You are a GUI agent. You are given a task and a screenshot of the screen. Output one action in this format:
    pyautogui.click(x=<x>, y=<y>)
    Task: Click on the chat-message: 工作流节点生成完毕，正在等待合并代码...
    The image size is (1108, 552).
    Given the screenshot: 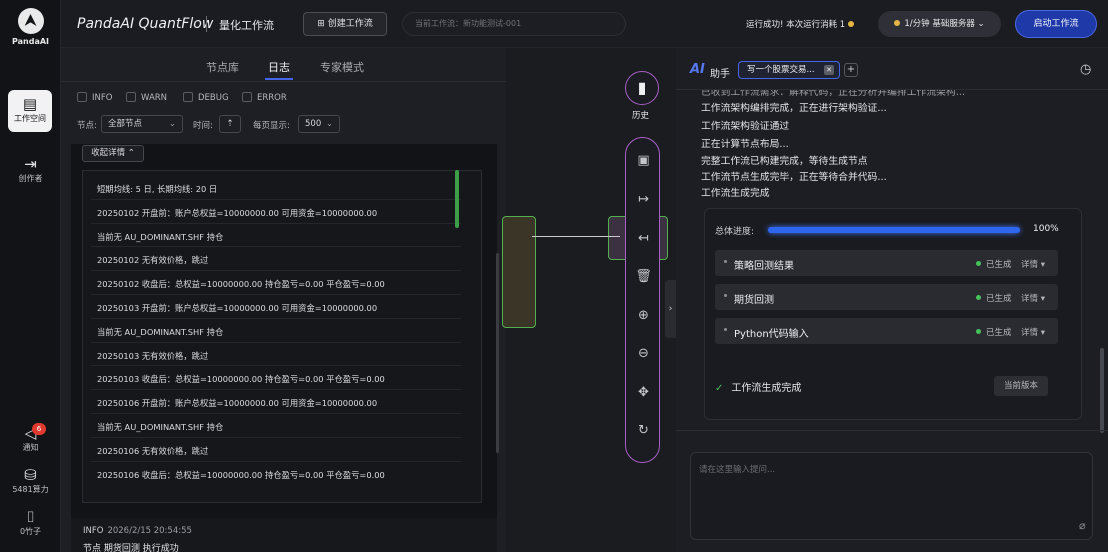 What is the action you would take?
    pyautogui.click(x=794, y=177)
    